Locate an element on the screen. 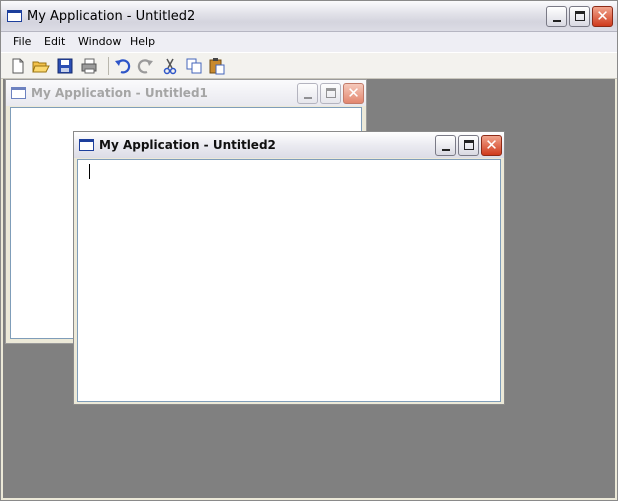 This screenshot has height=501, width=618. save-icon is located at coordinates (65, 66).